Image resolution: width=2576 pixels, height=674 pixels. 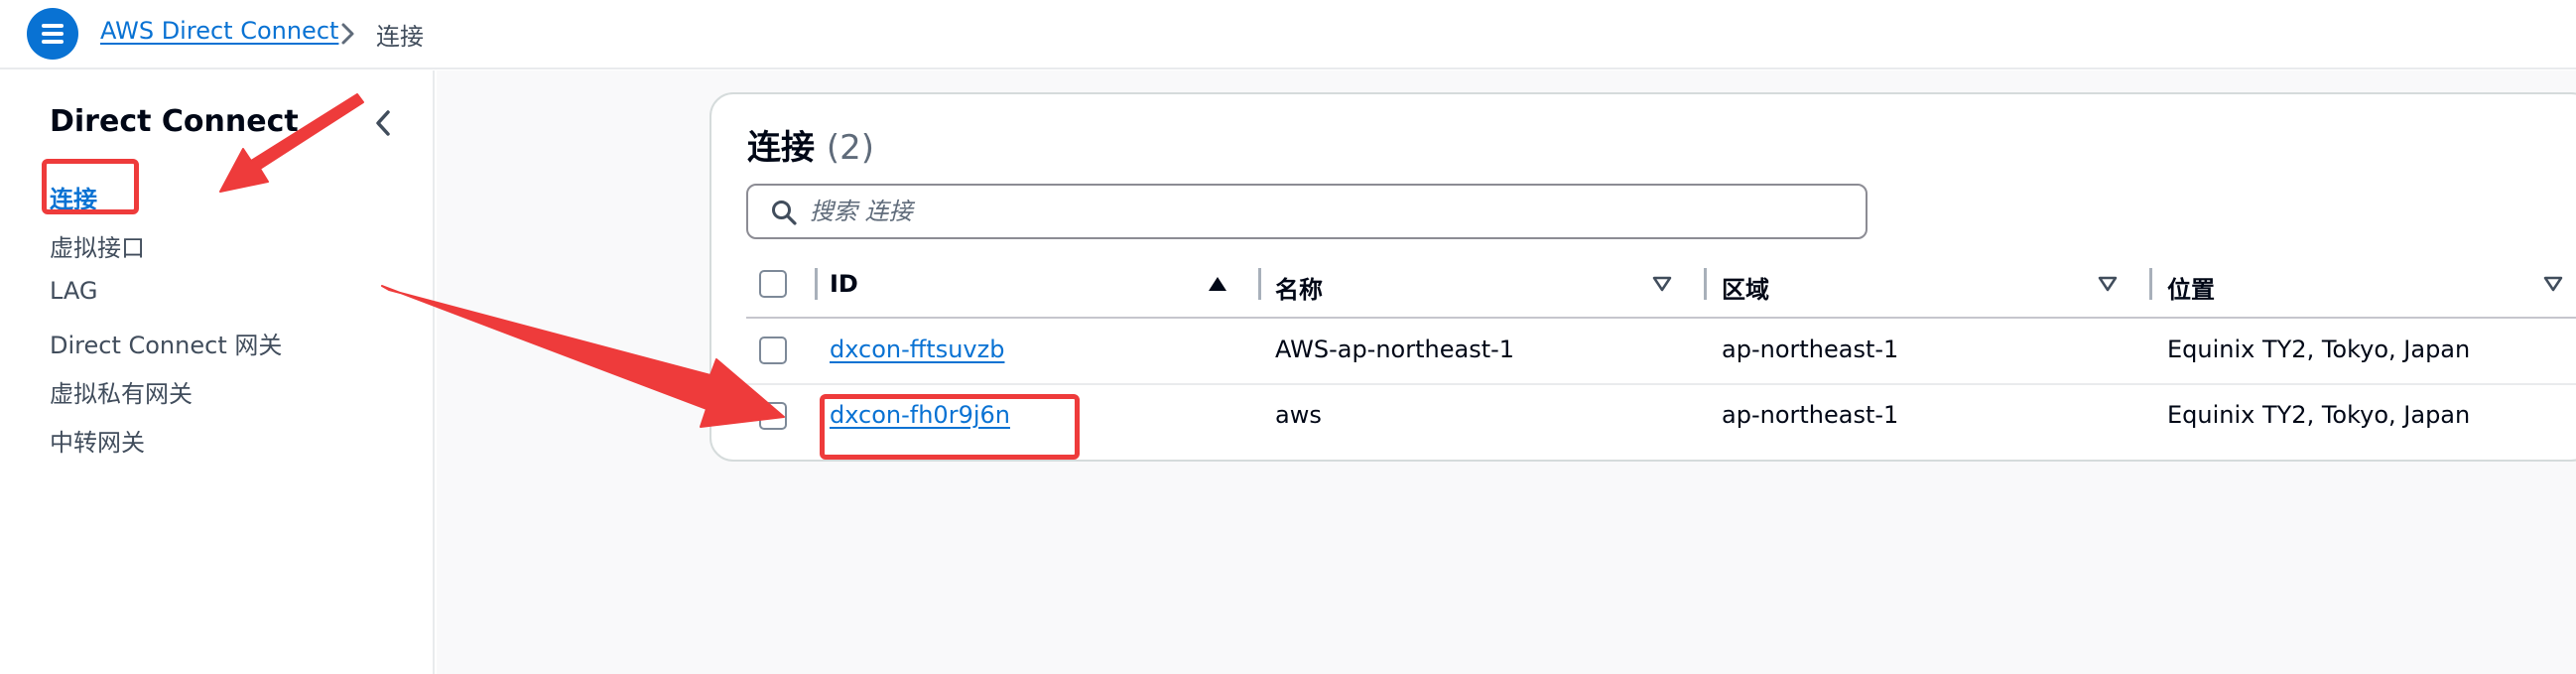 I want to click on chevron-right-icon, so click(x=348, y=34).